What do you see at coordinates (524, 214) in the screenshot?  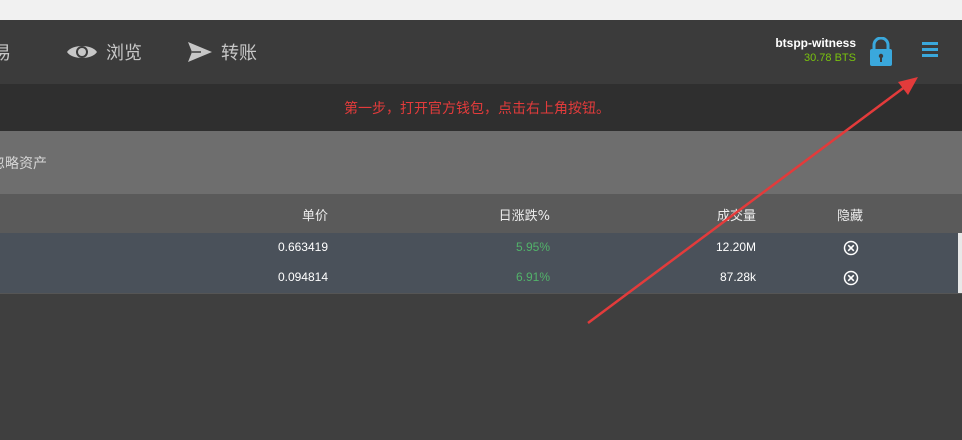 I see `header-change: 日涨跌%` at bounding box center [524, 214].